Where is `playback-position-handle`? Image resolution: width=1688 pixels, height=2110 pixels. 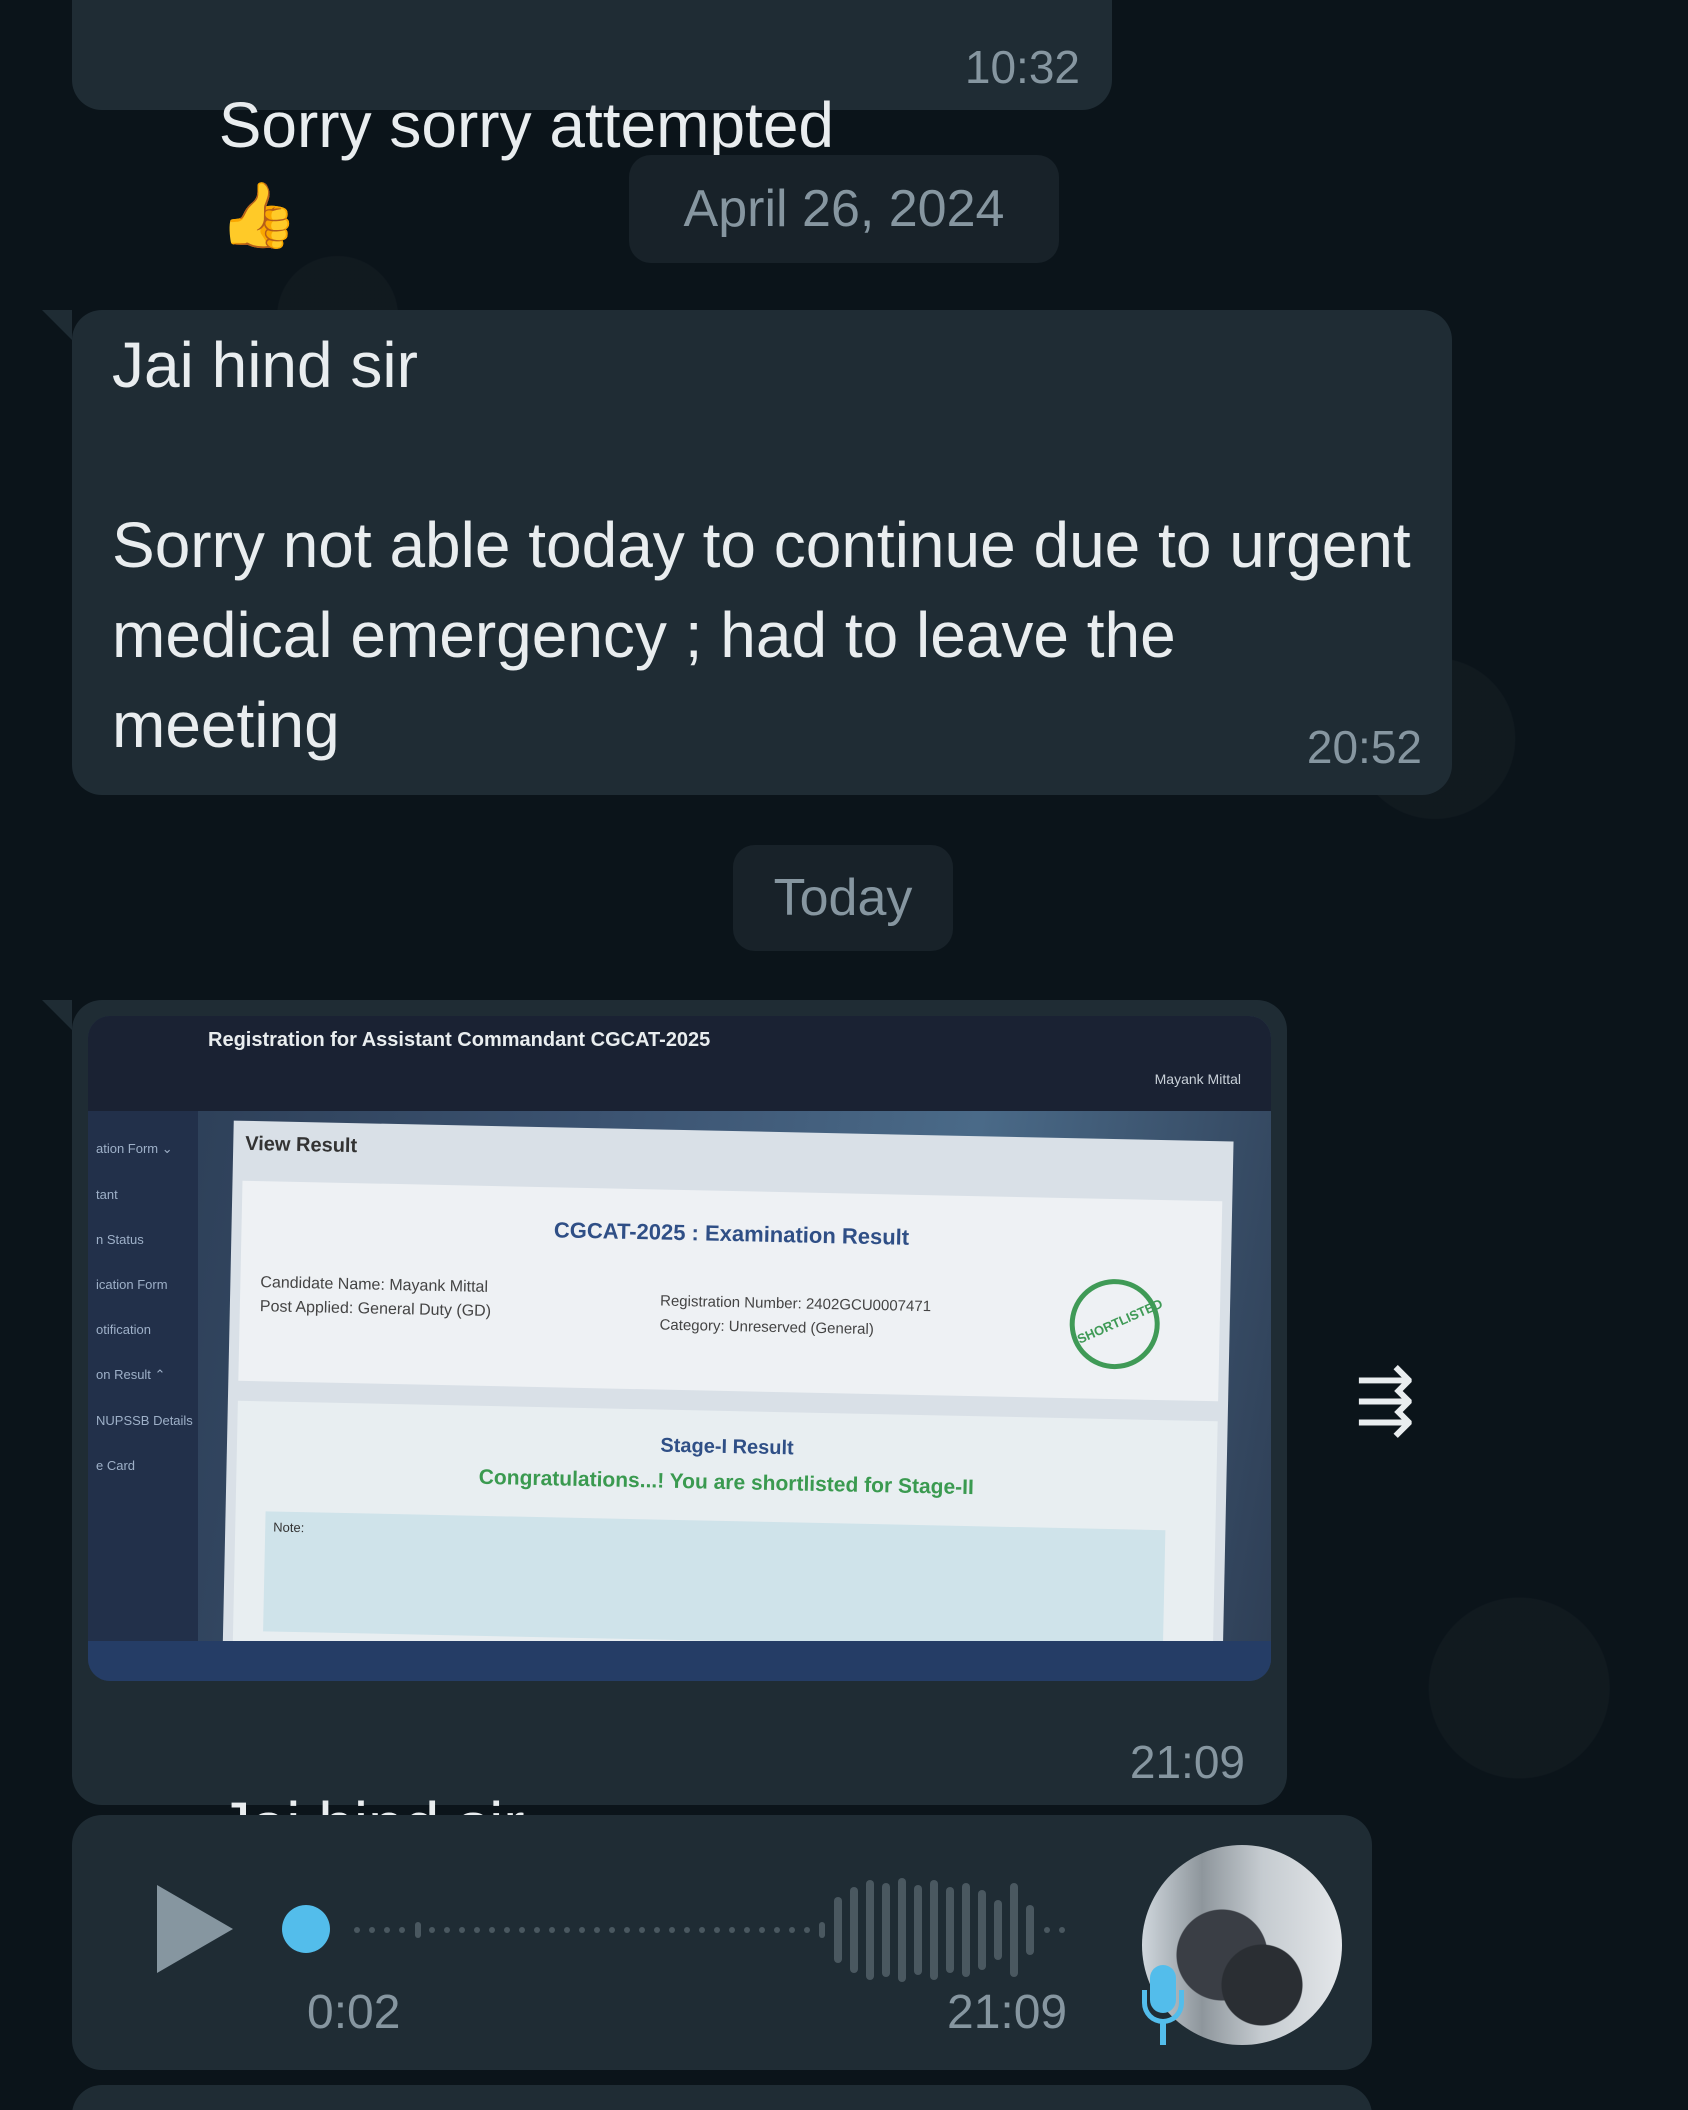 playback-position-handle is located at coordinates (306, 1929).